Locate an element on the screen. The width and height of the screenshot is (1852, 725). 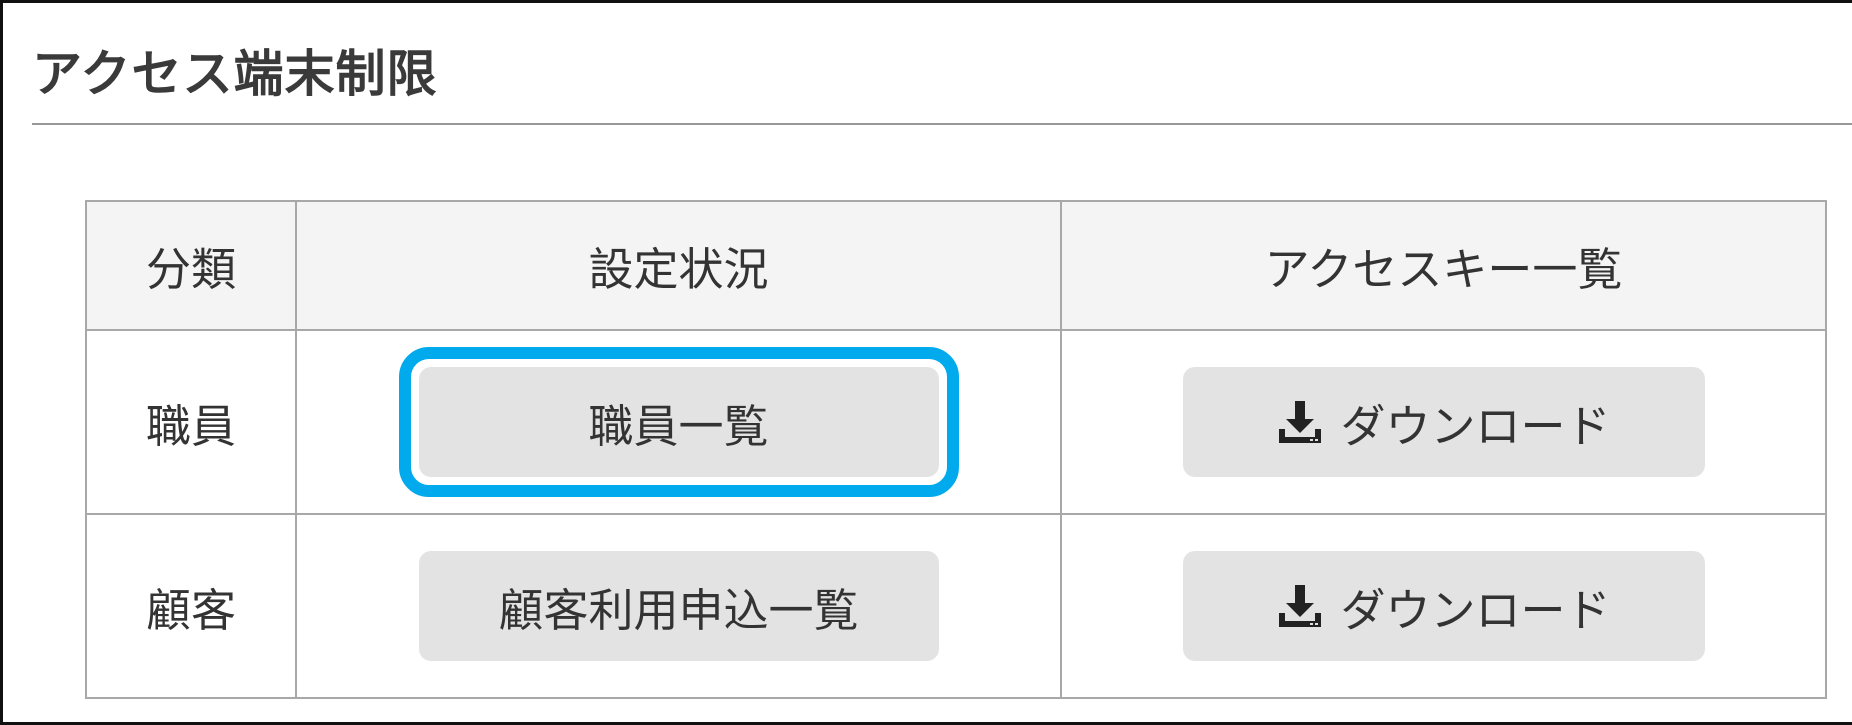
page-title: アクセス端末制限 is located at coordinates (235, 74).